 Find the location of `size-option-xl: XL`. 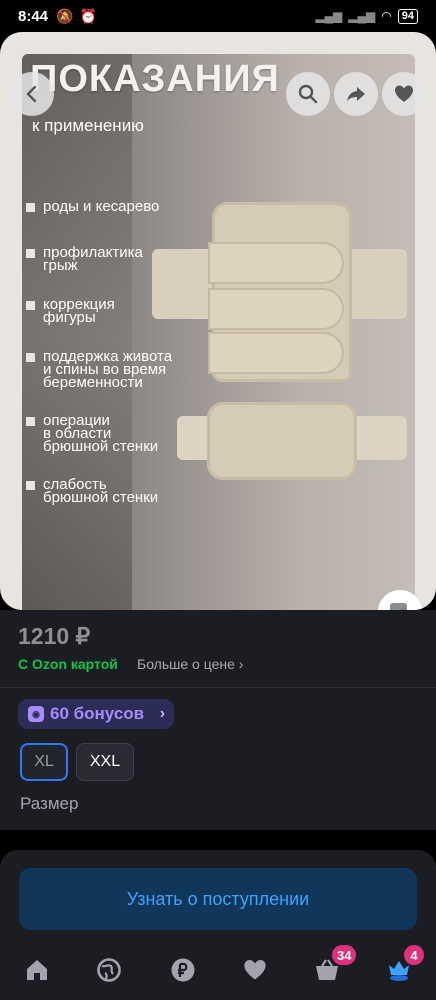

size-option-xl: XL is located at coordinates (44, 762).